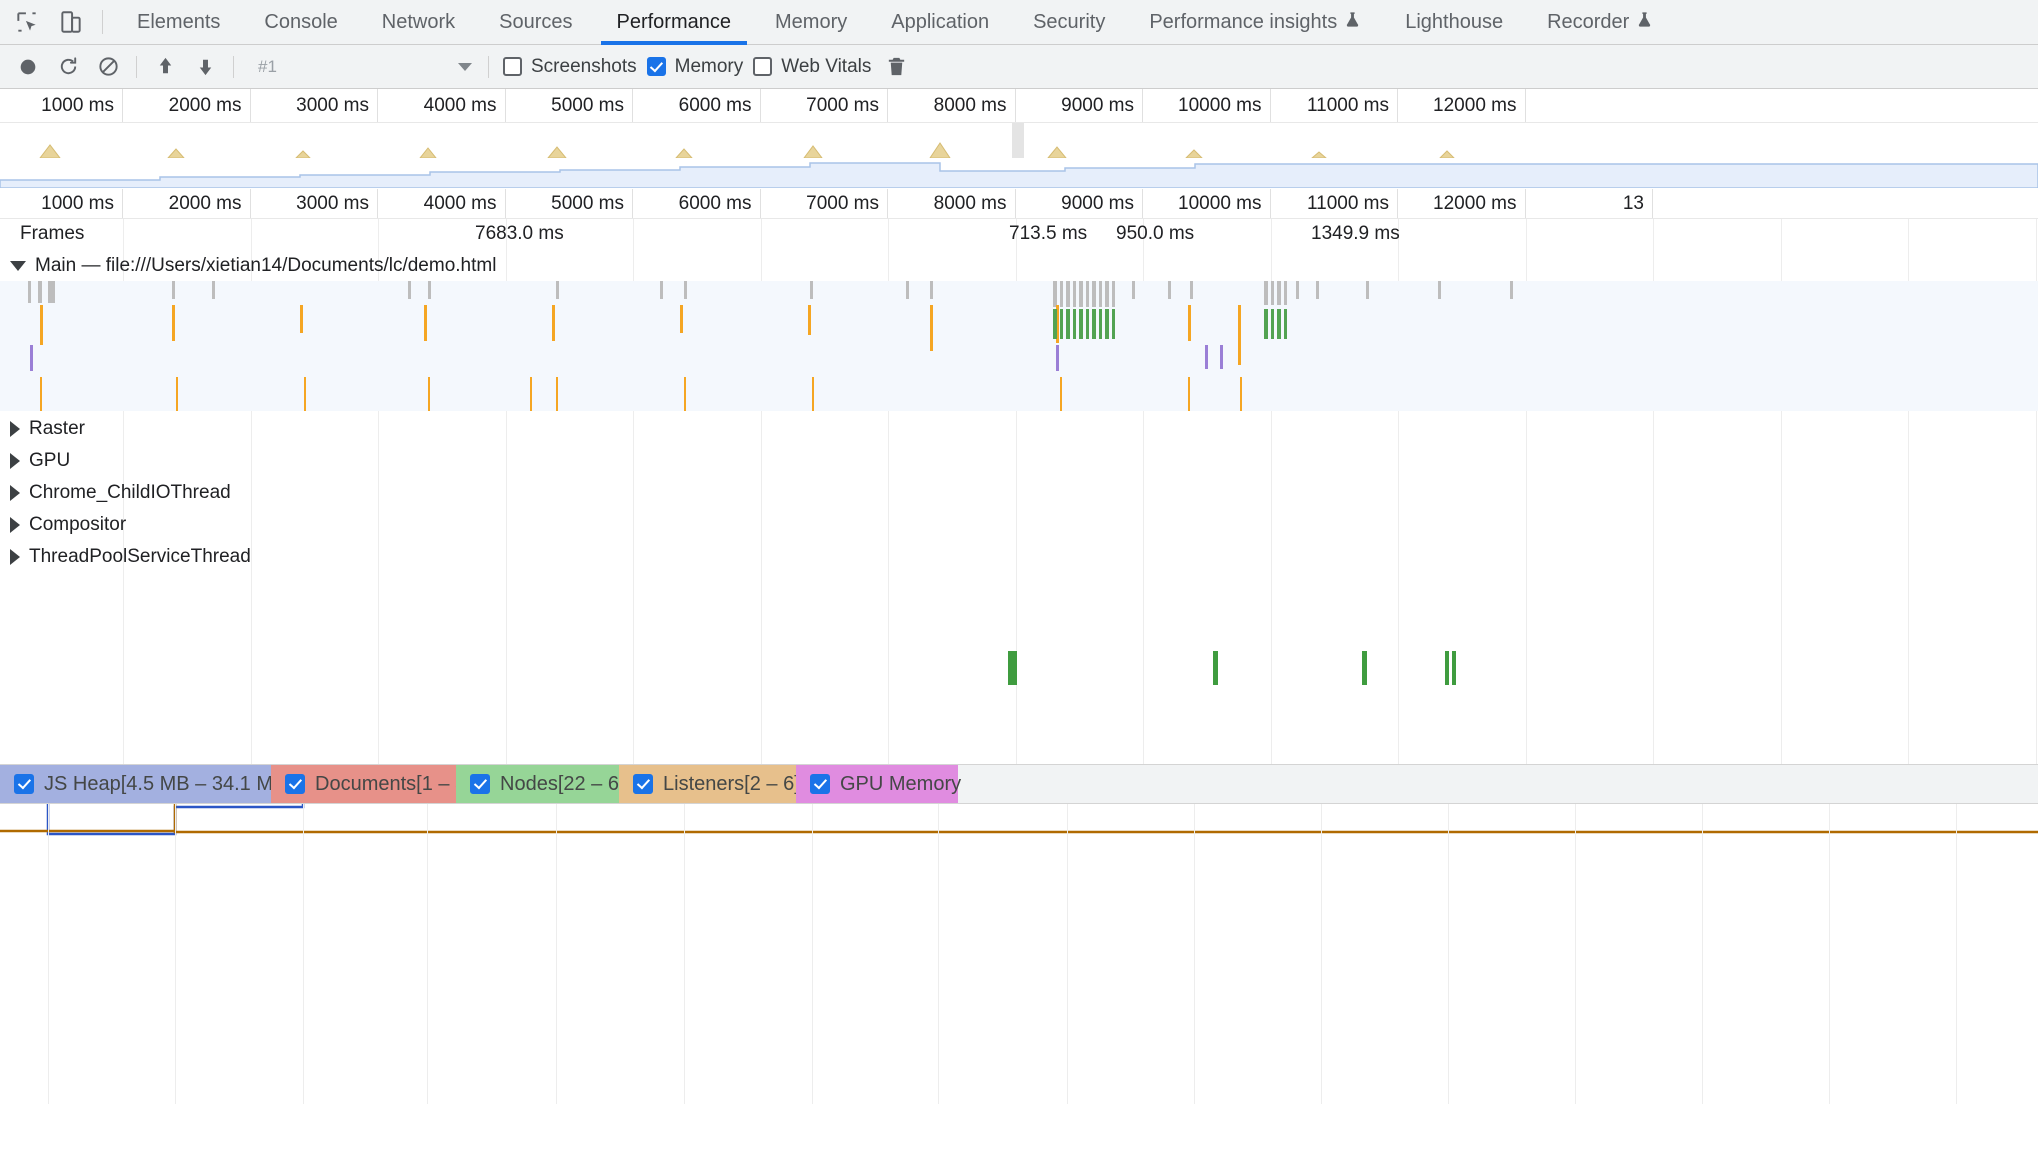 This screenshot has height=1166, width=2038. I want to click on legend-label: GPU Memory, so click(901, 783).